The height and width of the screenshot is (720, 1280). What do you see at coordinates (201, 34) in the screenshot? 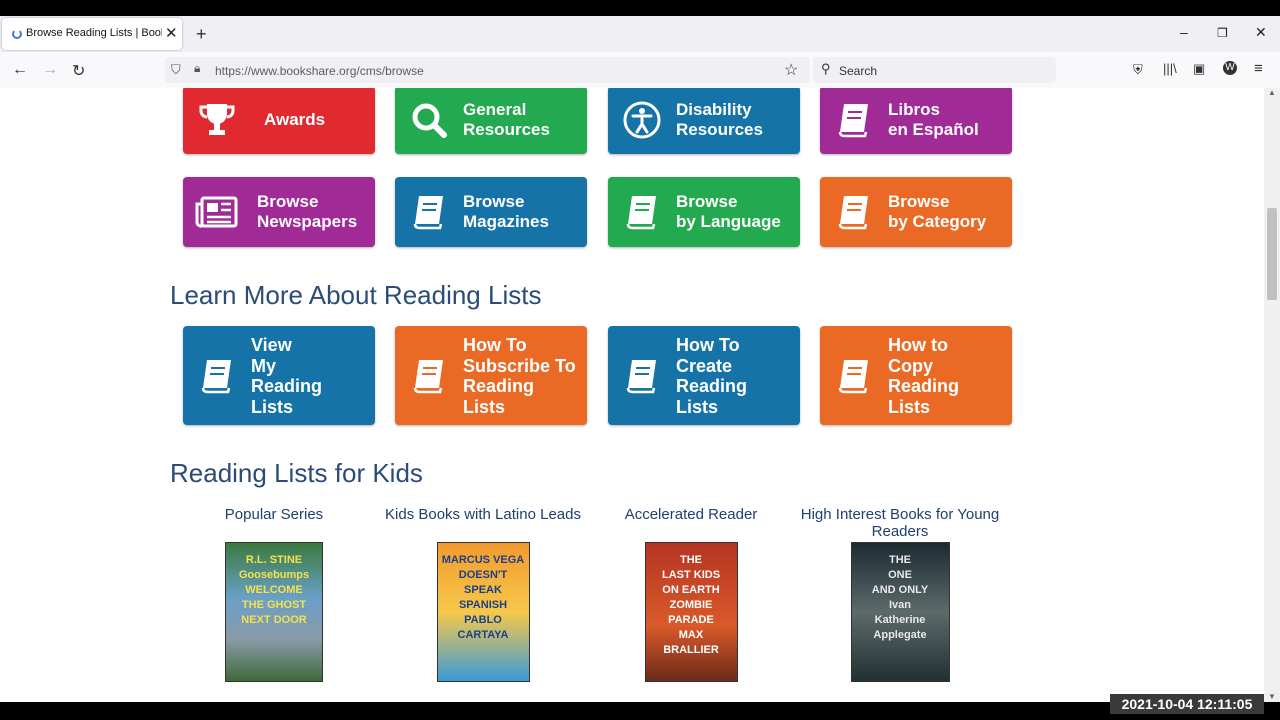
I see `new-tab-icon: +` at bounding box center [201, 34].